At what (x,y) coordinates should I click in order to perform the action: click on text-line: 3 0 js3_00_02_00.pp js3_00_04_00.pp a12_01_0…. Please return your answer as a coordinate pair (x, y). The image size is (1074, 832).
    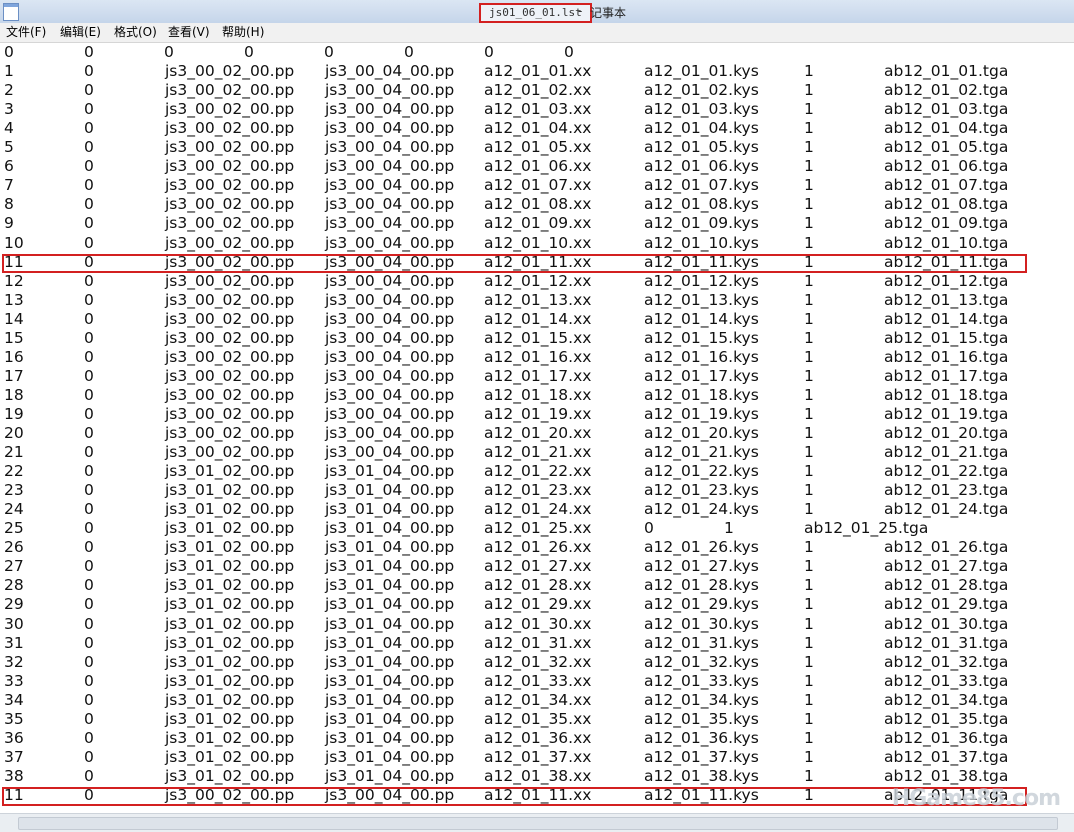
    Looking at the image, I should click on (537, 109).